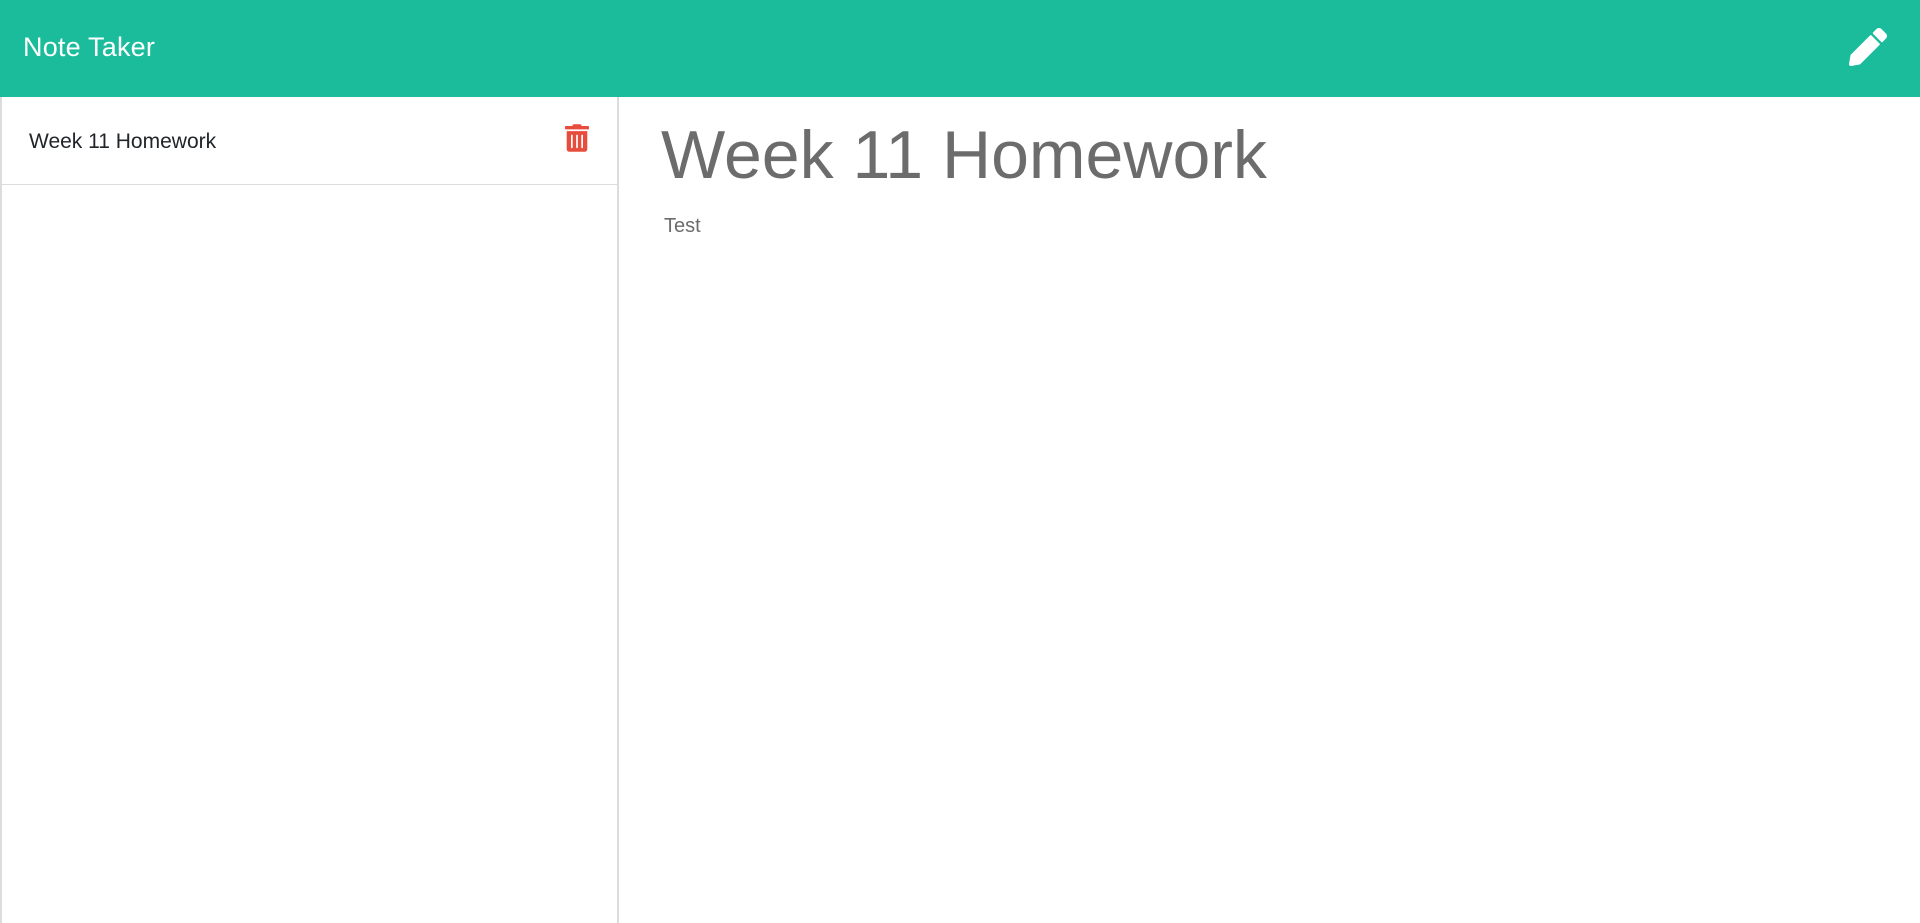 The image size is (1920, 923). I want to click on note-body-field: Test, so click(1273, 226).